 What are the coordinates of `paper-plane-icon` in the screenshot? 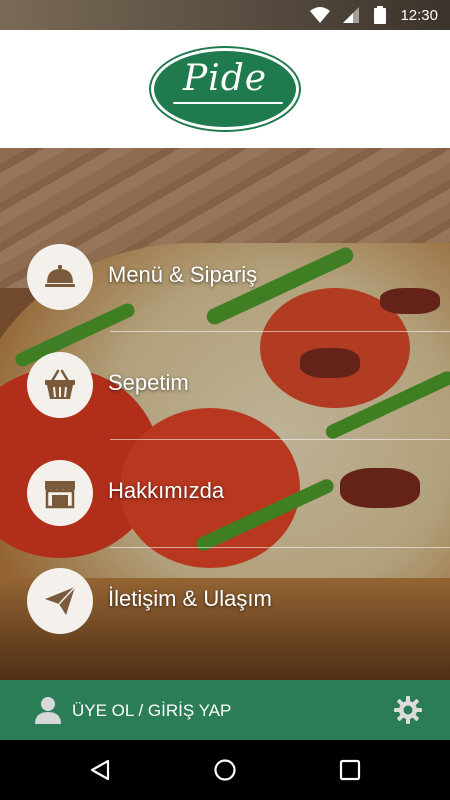 It's located at (60, 600).